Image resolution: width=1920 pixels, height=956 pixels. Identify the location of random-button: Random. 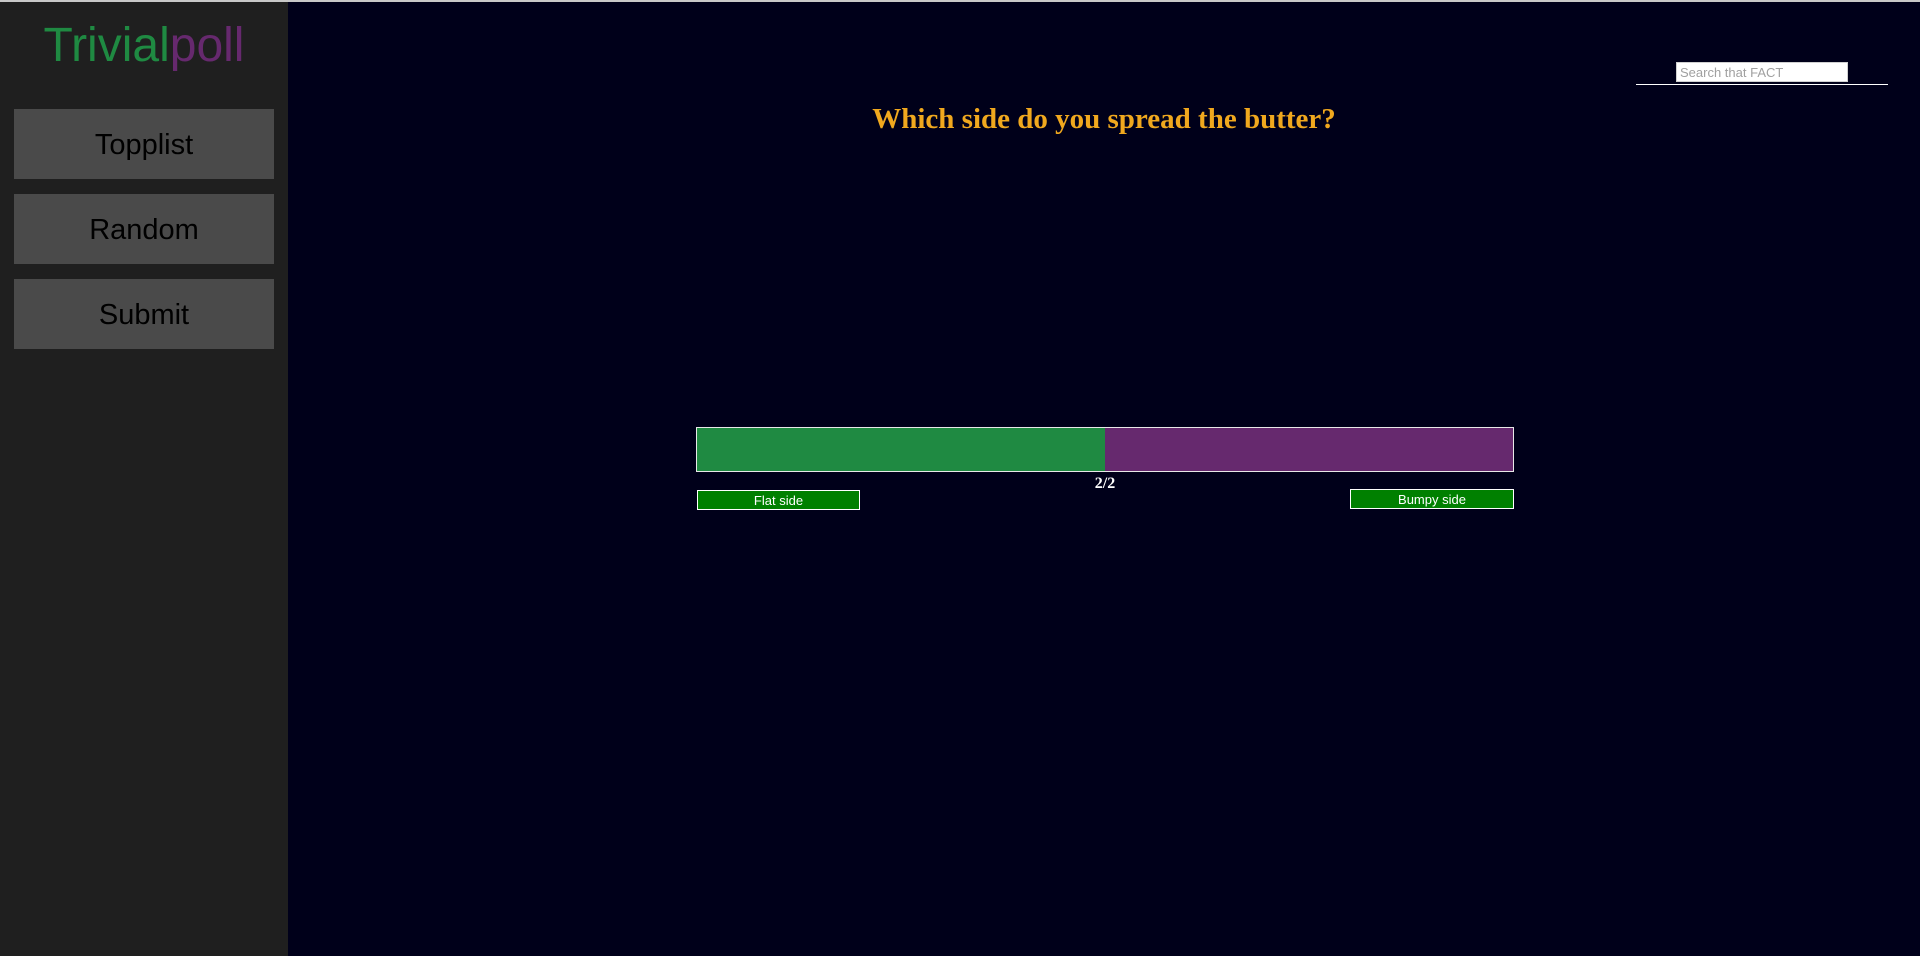
(144, 229).